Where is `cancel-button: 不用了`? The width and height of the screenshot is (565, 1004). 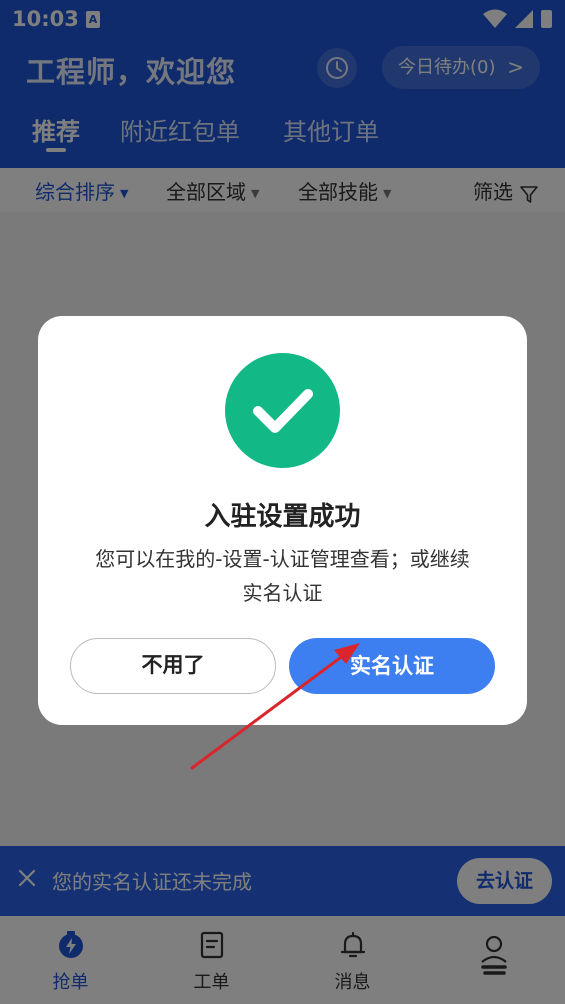
cancel-button: 不用了 is located at coordinates (173, 666).